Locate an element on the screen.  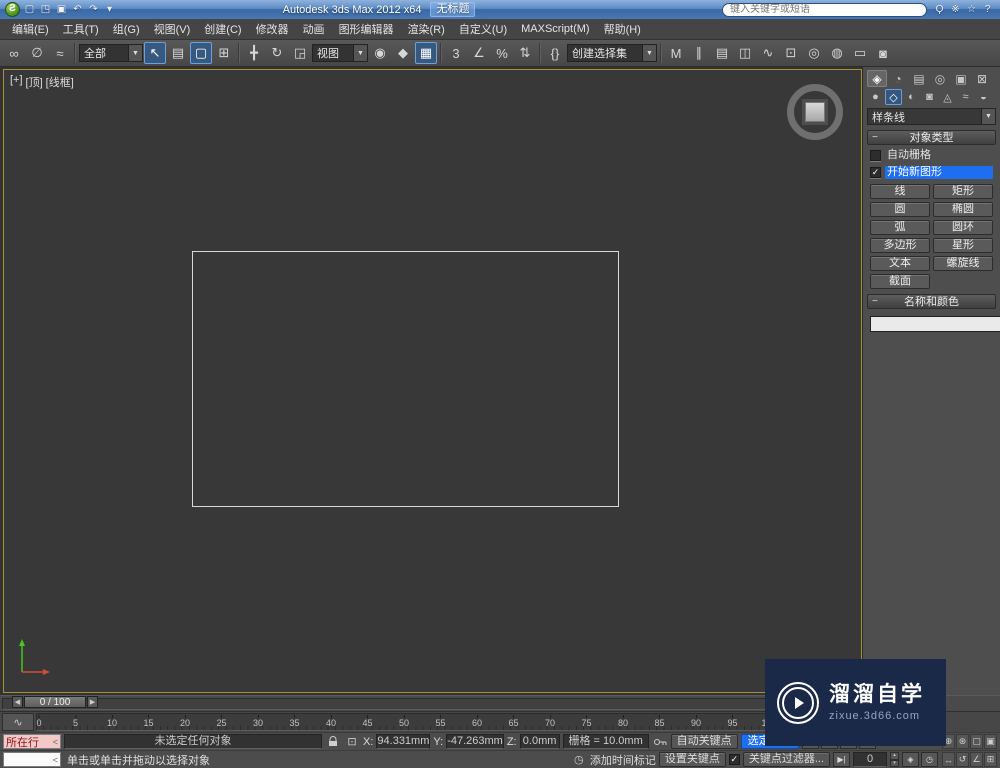
unlink-selection-icon: ∅ is located at coordinates (37, 53).